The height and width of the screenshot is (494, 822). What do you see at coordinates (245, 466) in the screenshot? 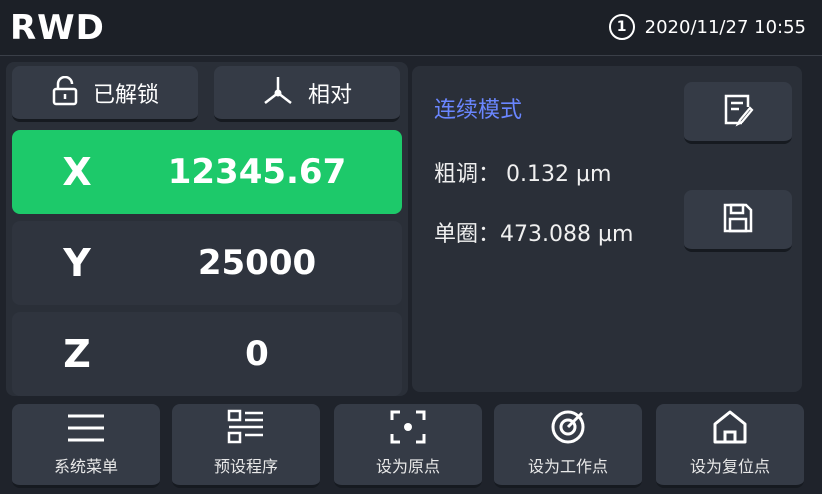
I see `tab-label: 预设程序` at bounding box center [245, 466].